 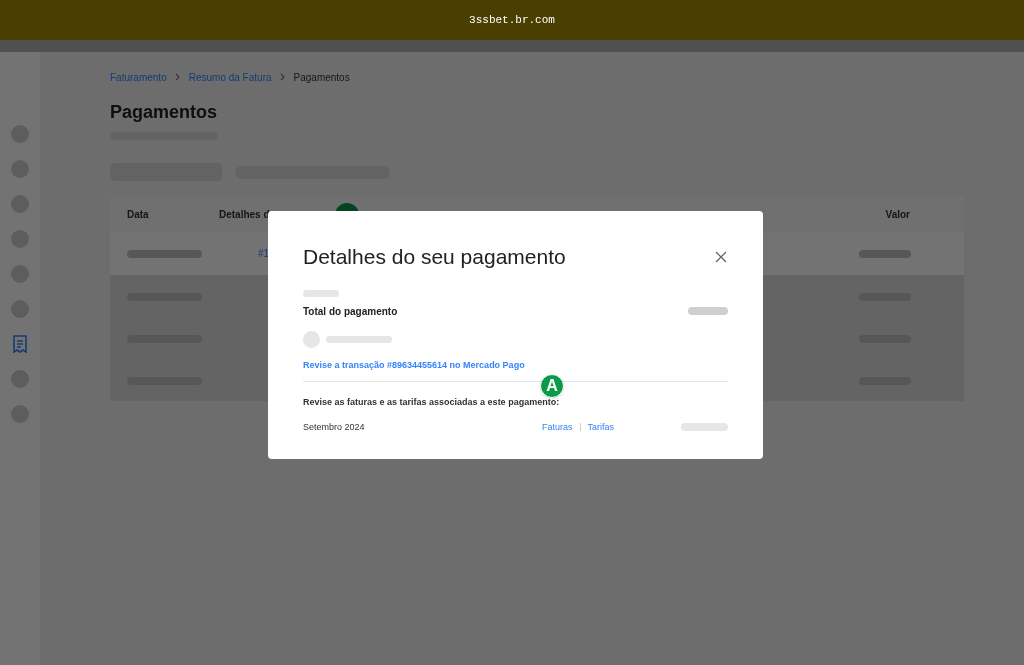 I want to click on breadcrumb-link: Faturamento, so click(x=138, y=77).